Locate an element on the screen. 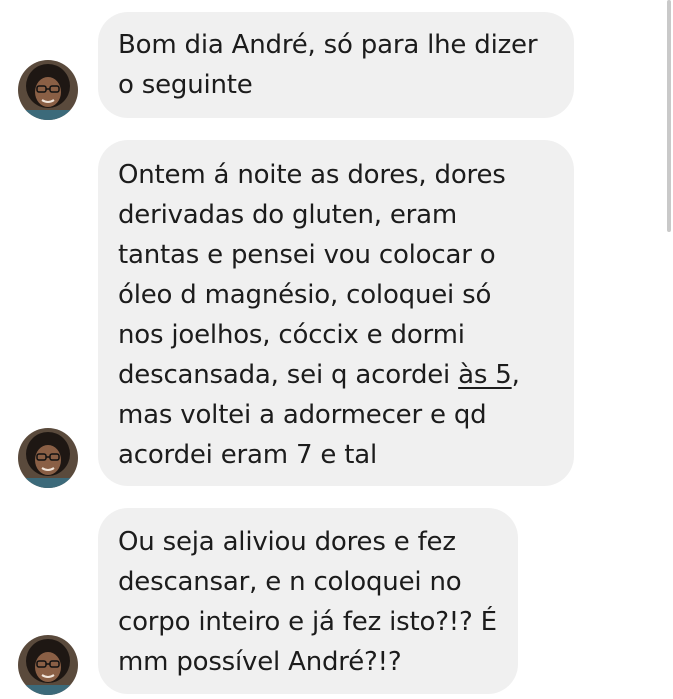  message-line: derivadas do gluten, eram is located at coordinates (288, 215).